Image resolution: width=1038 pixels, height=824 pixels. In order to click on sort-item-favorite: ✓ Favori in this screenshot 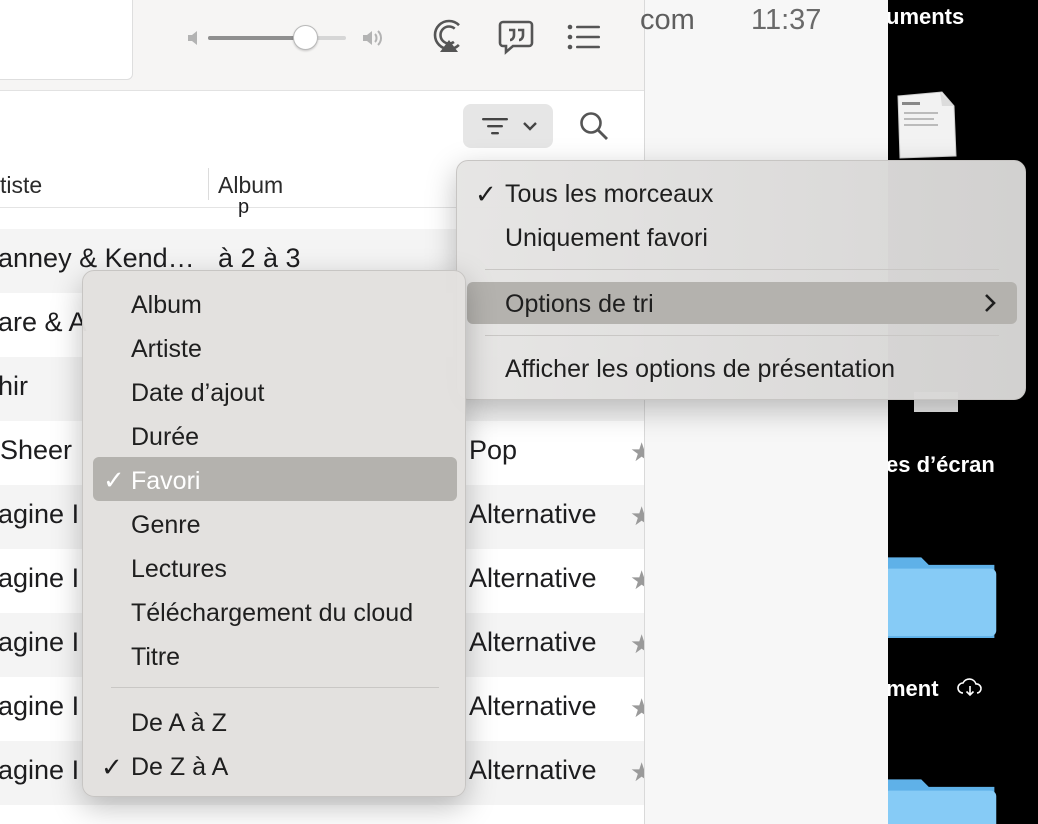, I will do `click(275, 479)`.